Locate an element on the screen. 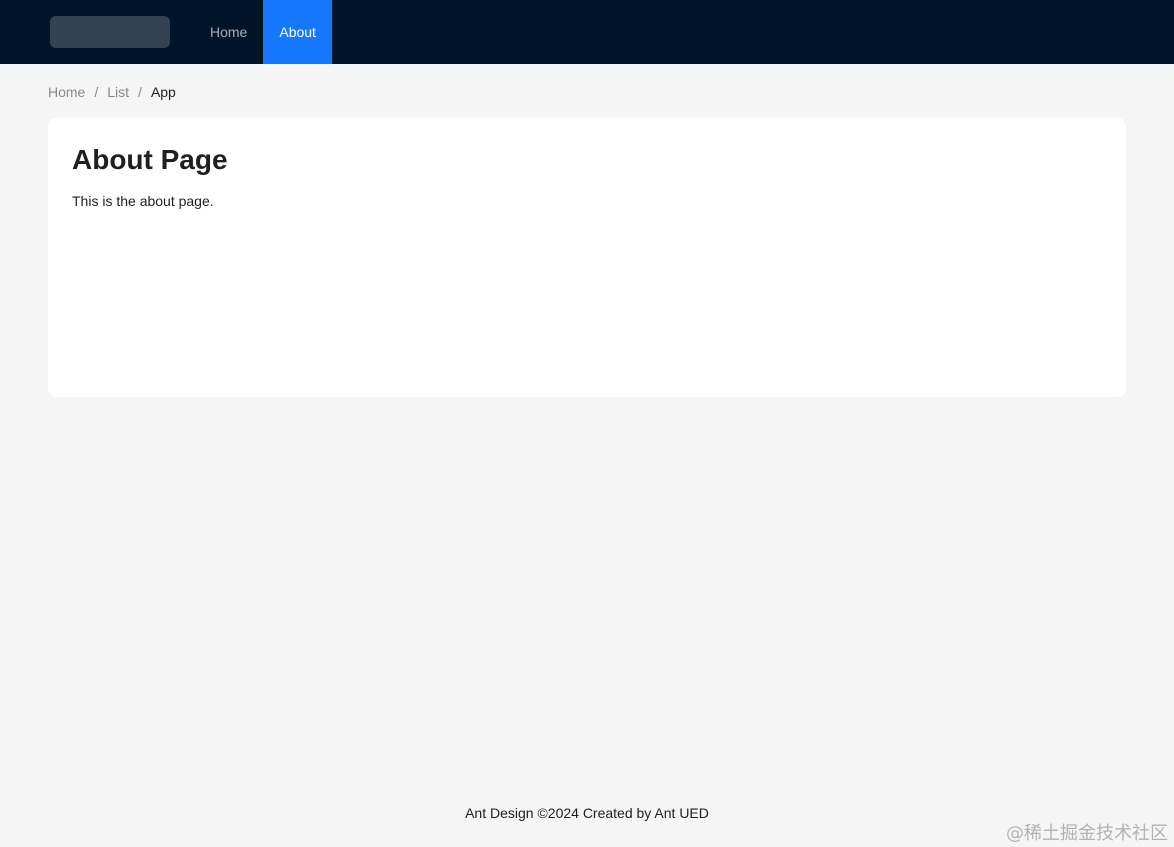  breadcrumb-item-home: Home is located at coordinates (66, 92).